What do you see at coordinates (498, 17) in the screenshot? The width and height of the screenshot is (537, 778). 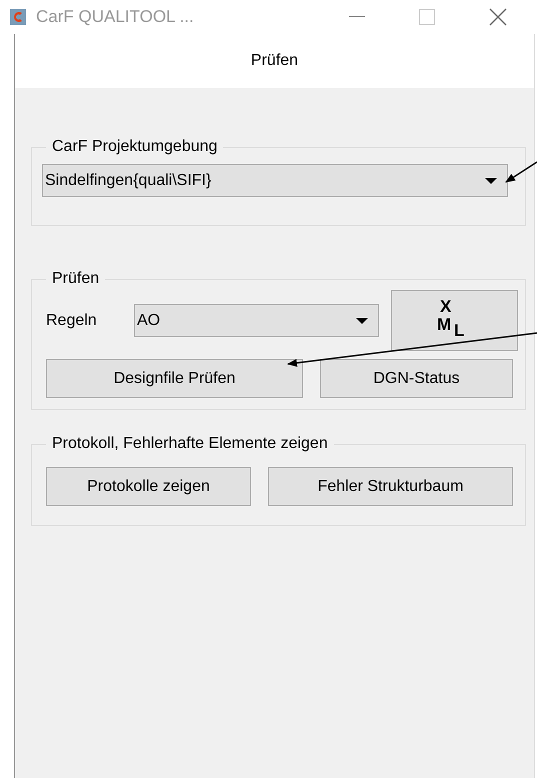 I see `close-icon` at bounding box center [498, 17].